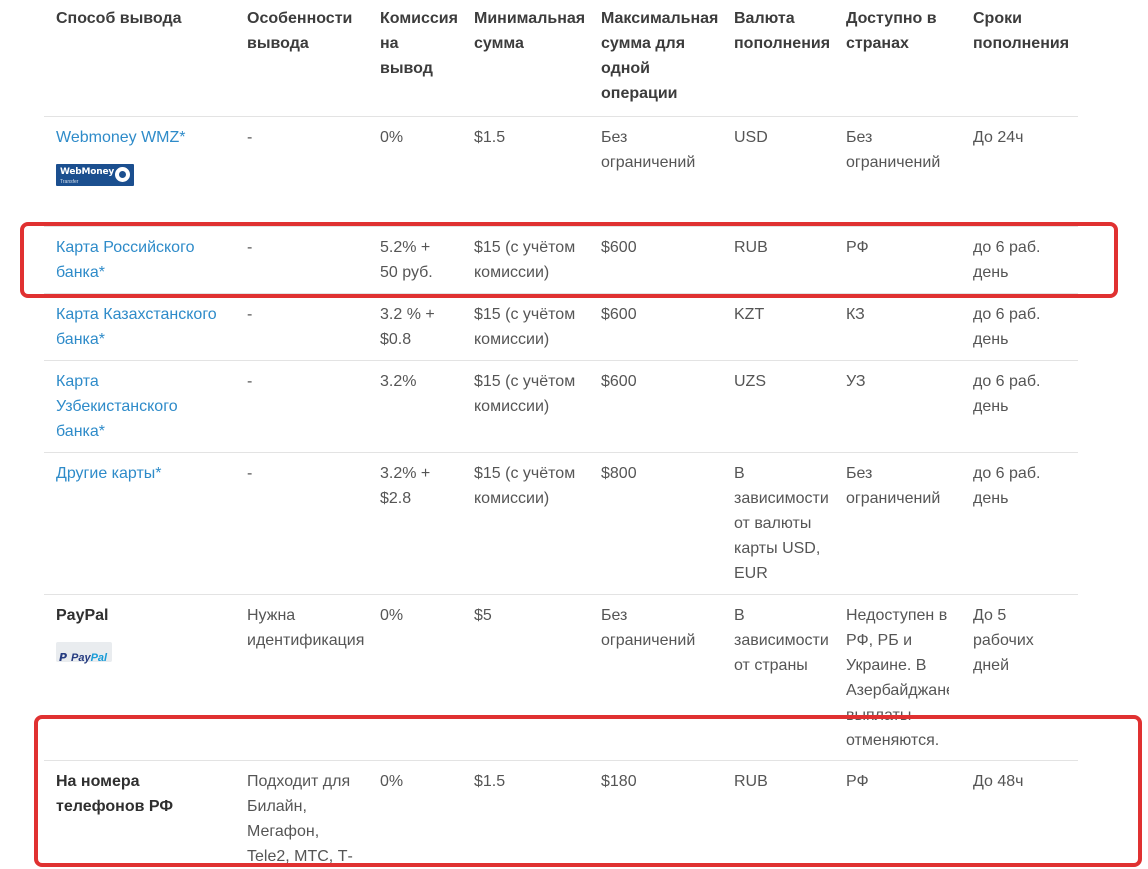 This screenshot has width=1148, height=869. What do you see at coordinates (655, 523) in the screenshot?
I see `cell-max: $800` at bounding box center [655, 523].